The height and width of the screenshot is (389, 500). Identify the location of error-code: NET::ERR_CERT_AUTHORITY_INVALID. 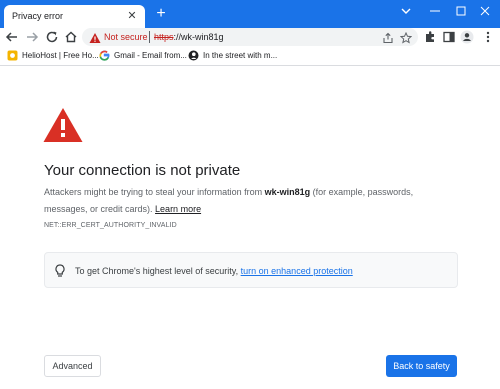
(110, 225).